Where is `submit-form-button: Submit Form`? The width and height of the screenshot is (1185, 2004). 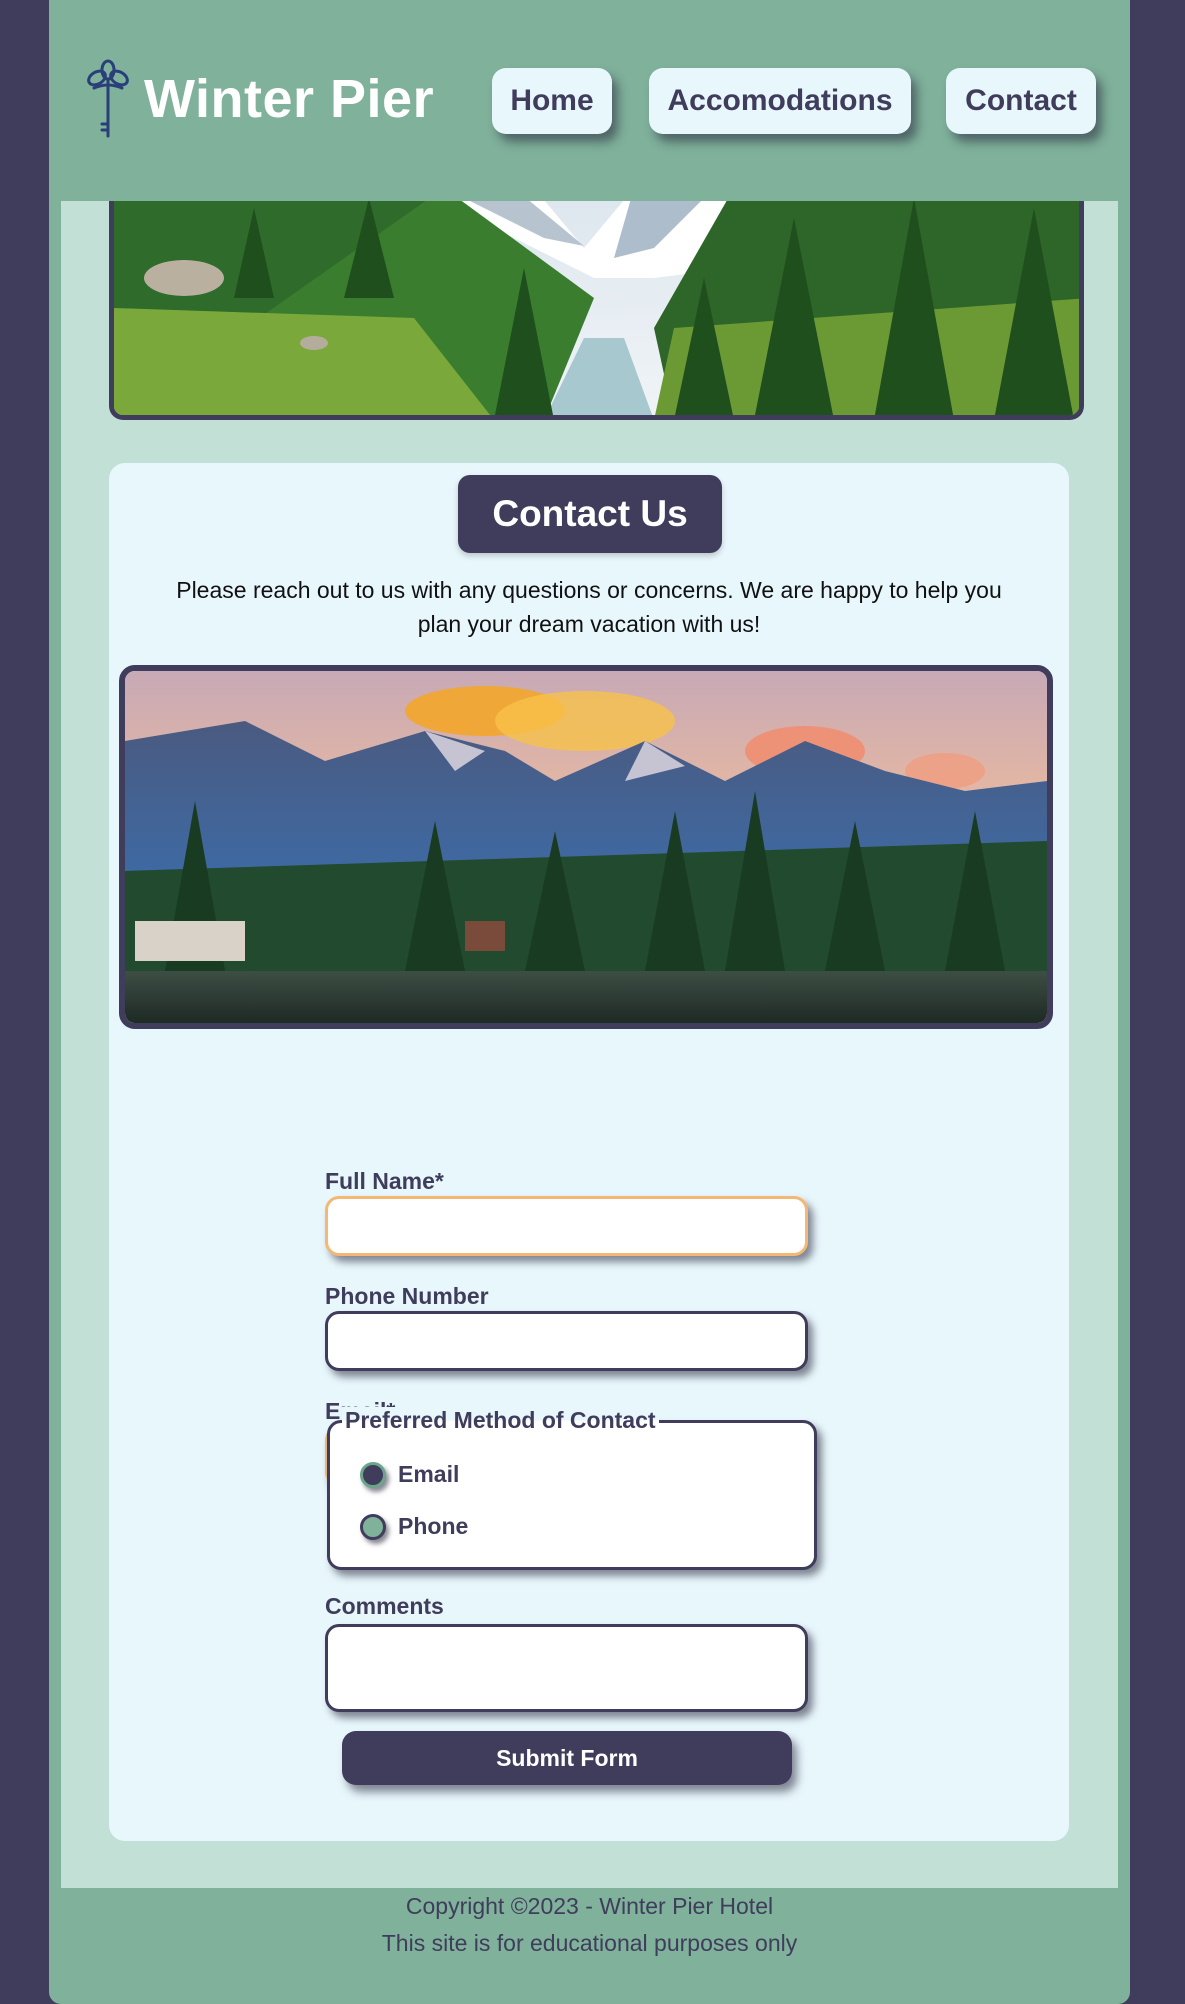
submit-form-button: Submit Form is located at coordinates (567, 1758).